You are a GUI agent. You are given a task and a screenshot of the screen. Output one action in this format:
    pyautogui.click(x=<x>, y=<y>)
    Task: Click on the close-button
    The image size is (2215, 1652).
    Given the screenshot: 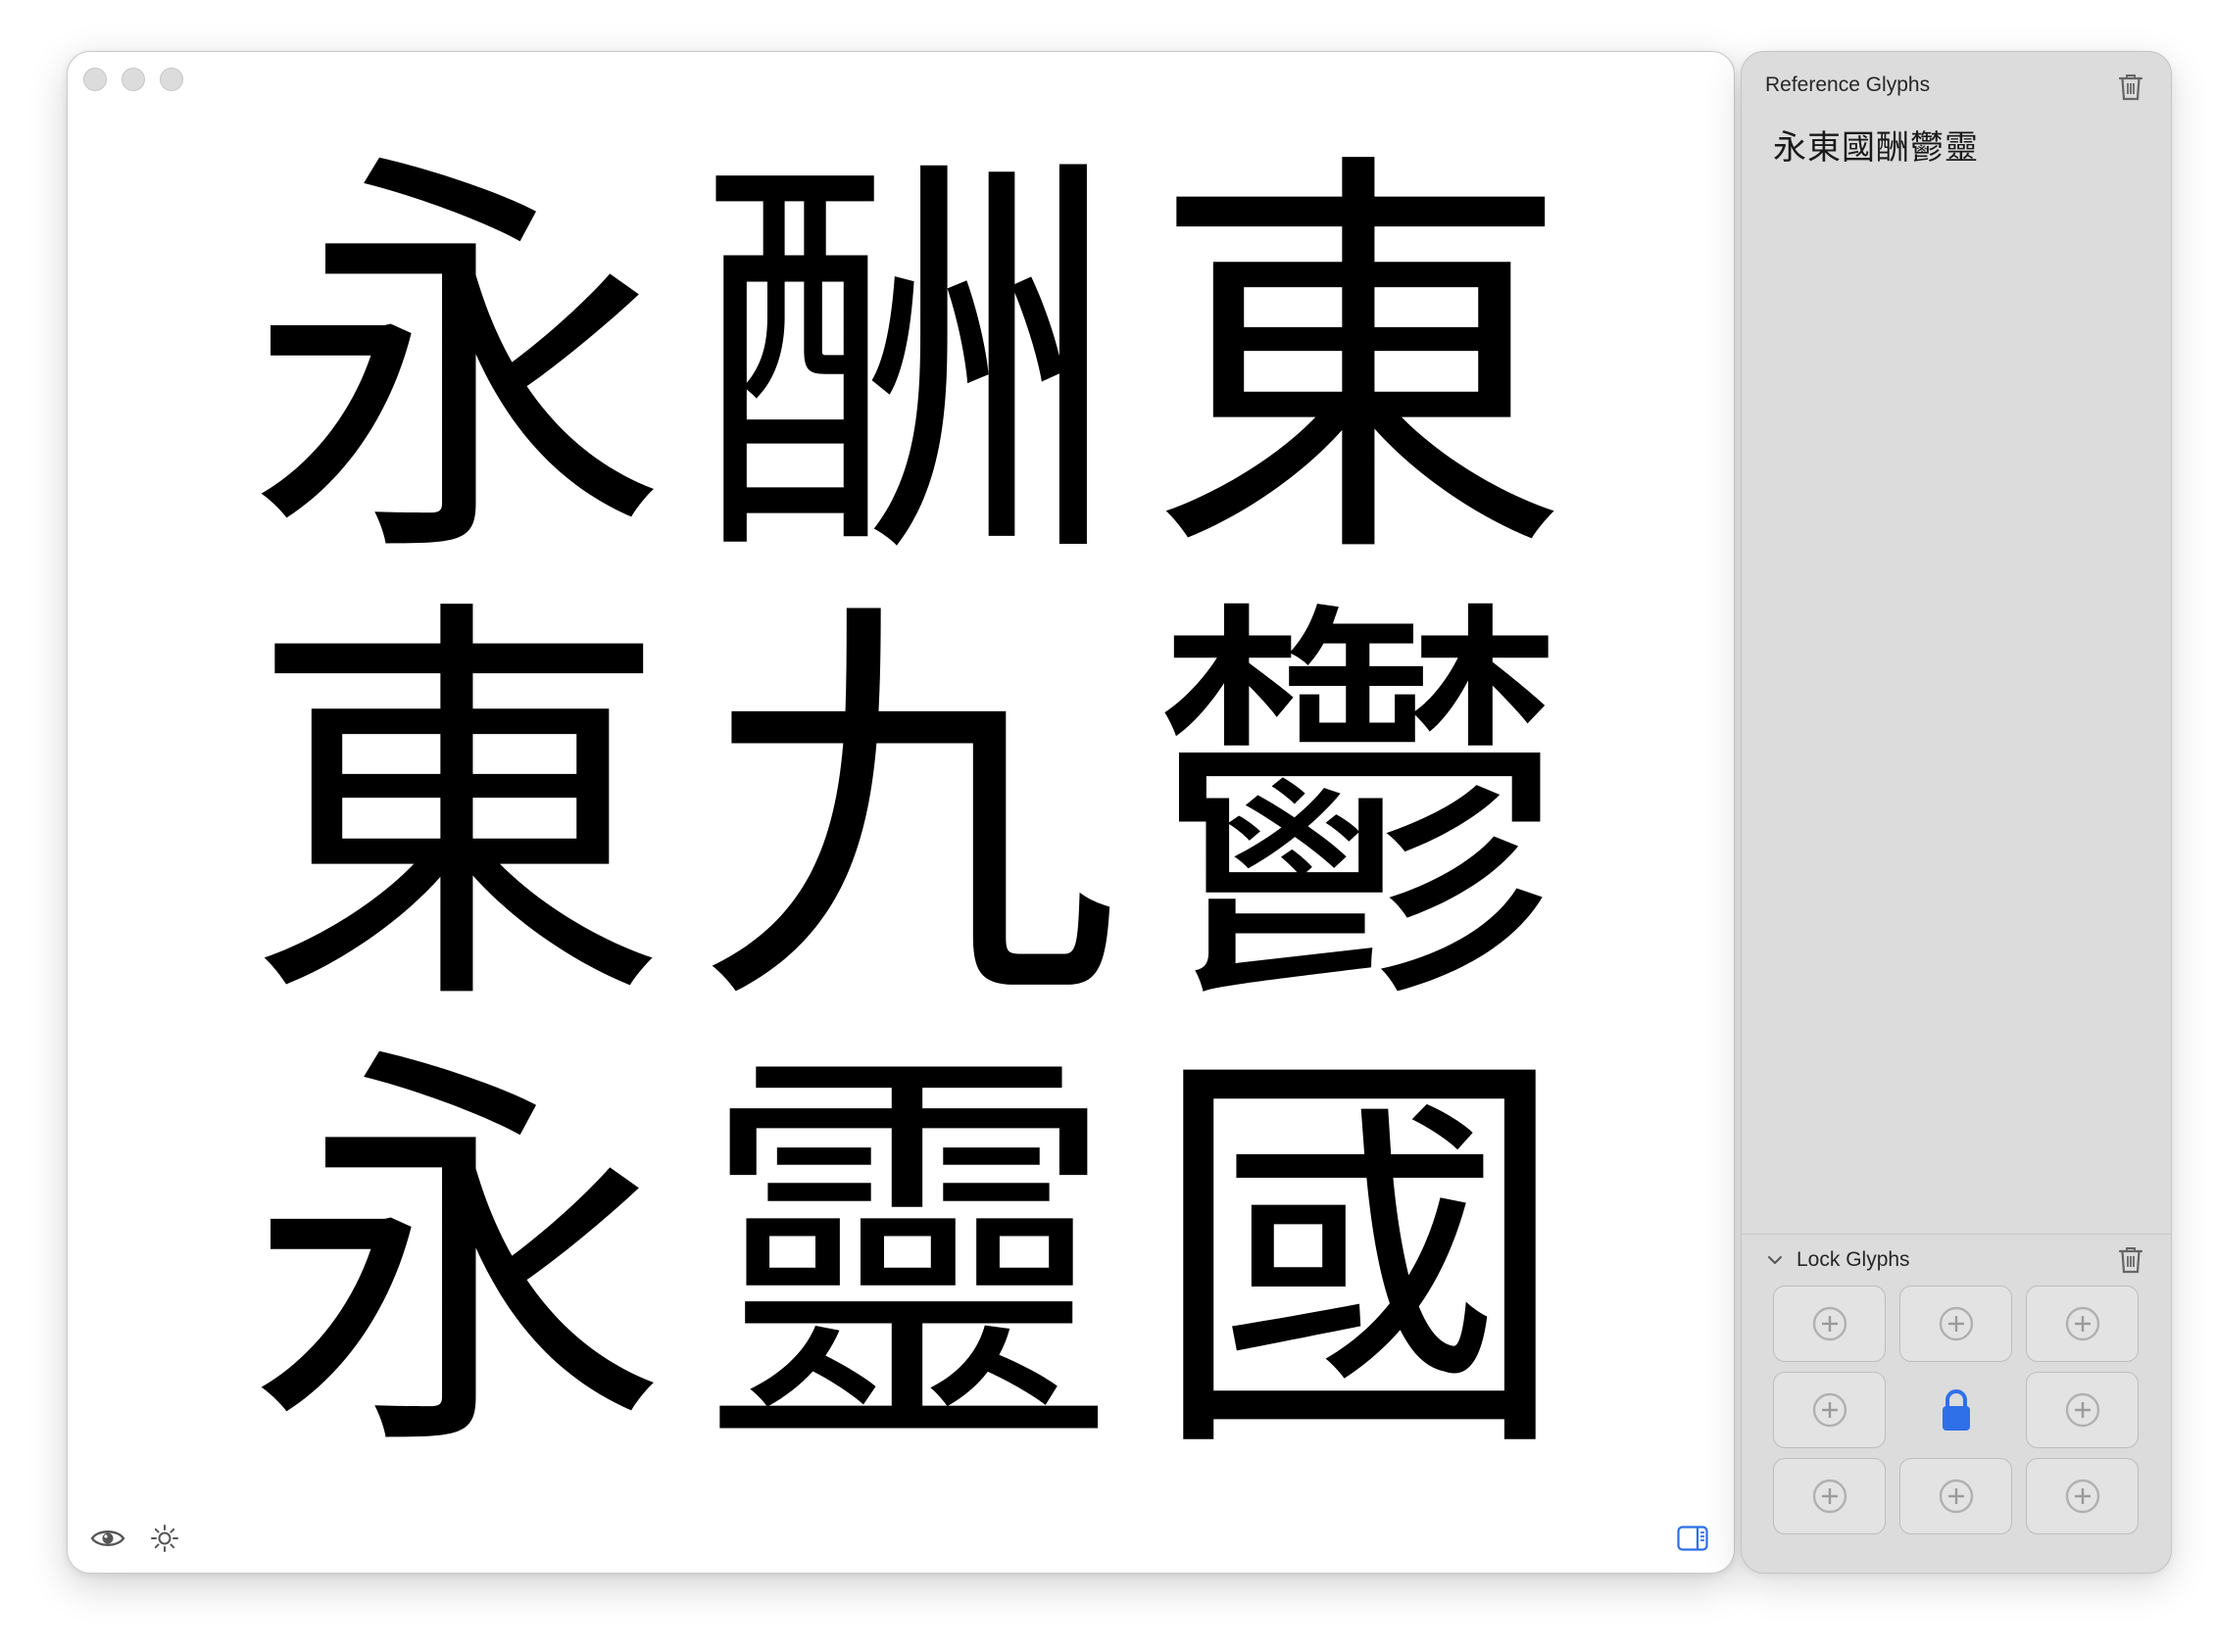 What is the action you would take?
    pyautogui.click(x=95, y=79)
    